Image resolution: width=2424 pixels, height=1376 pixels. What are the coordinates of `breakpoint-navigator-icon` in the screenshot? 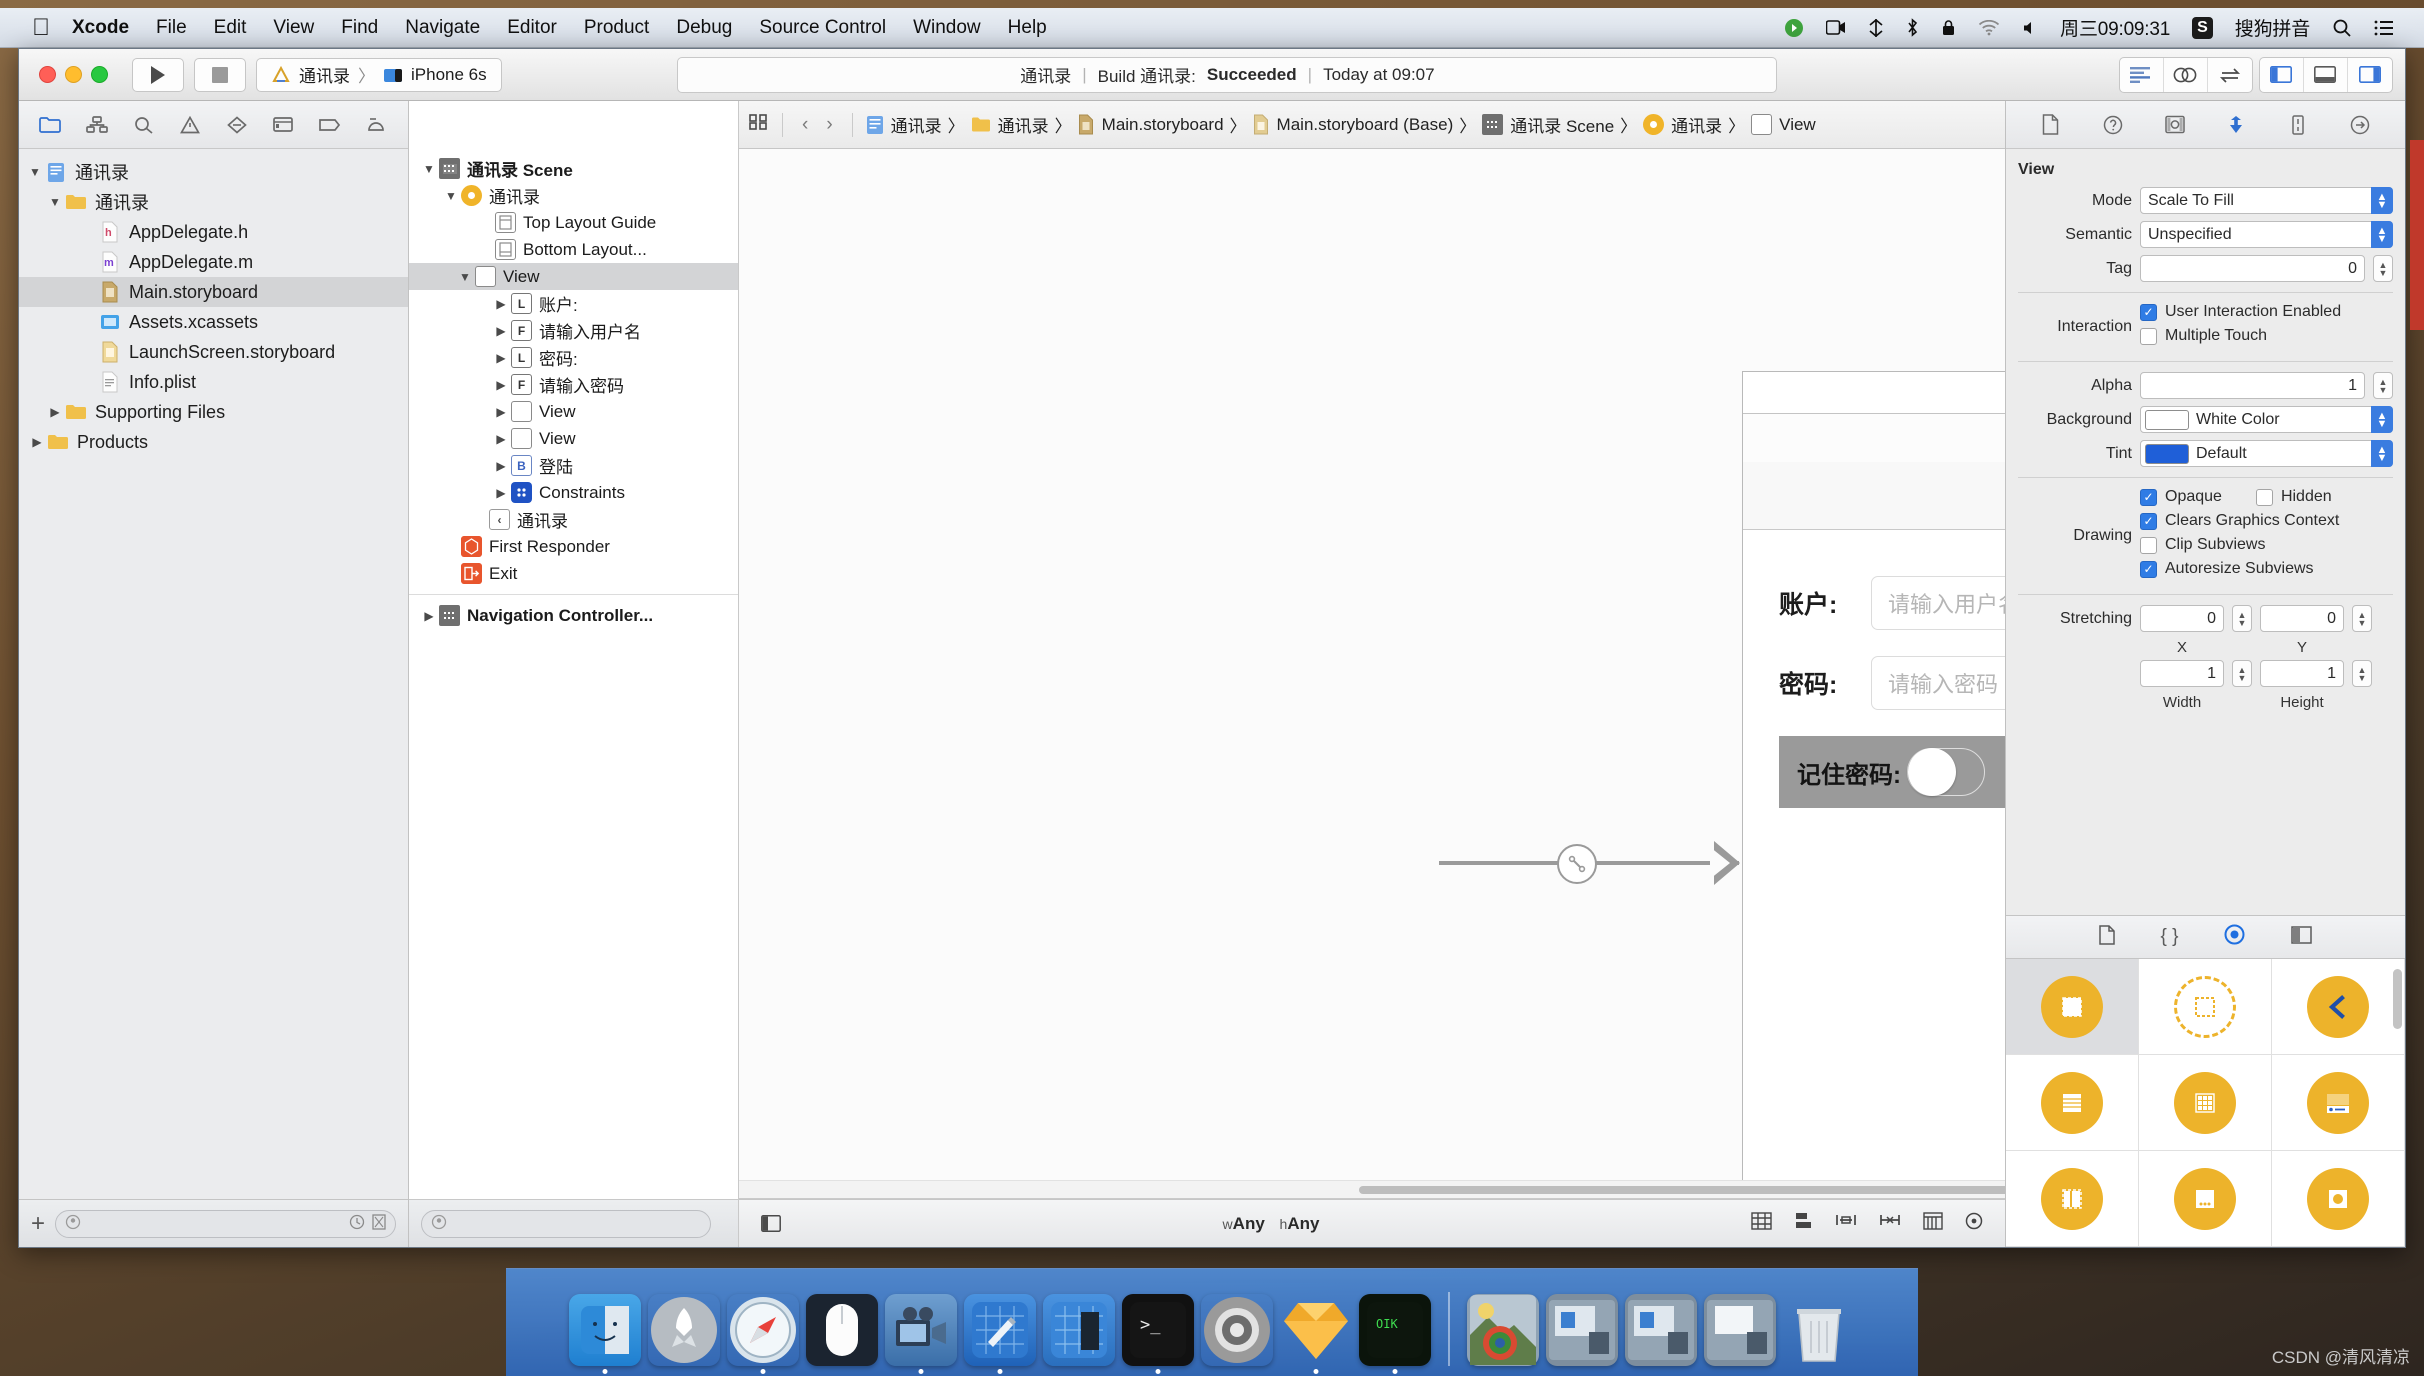 It's located at (330, 125).